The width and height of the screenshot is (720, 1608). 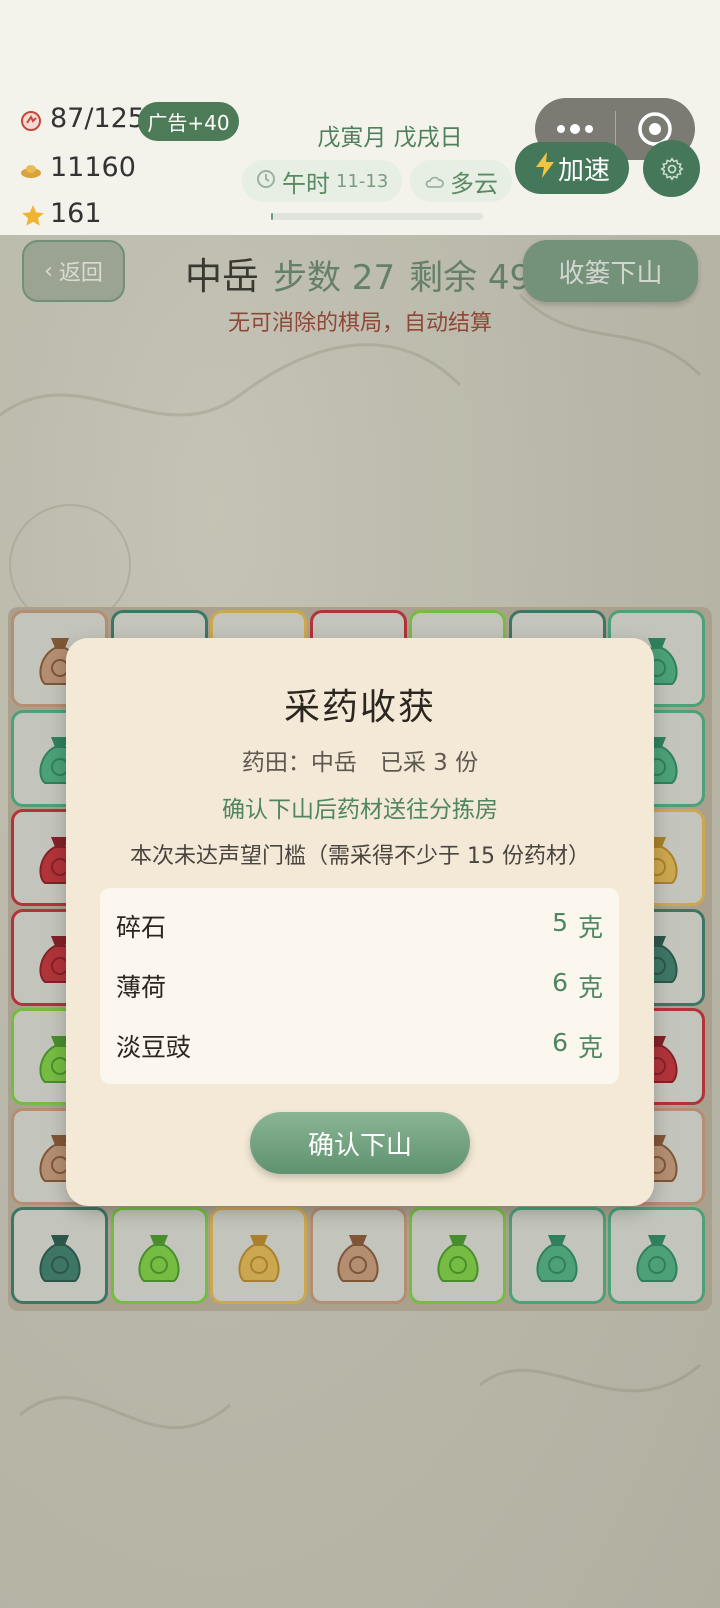 I want to click on lightning-icon, so click(x=545, y=168).